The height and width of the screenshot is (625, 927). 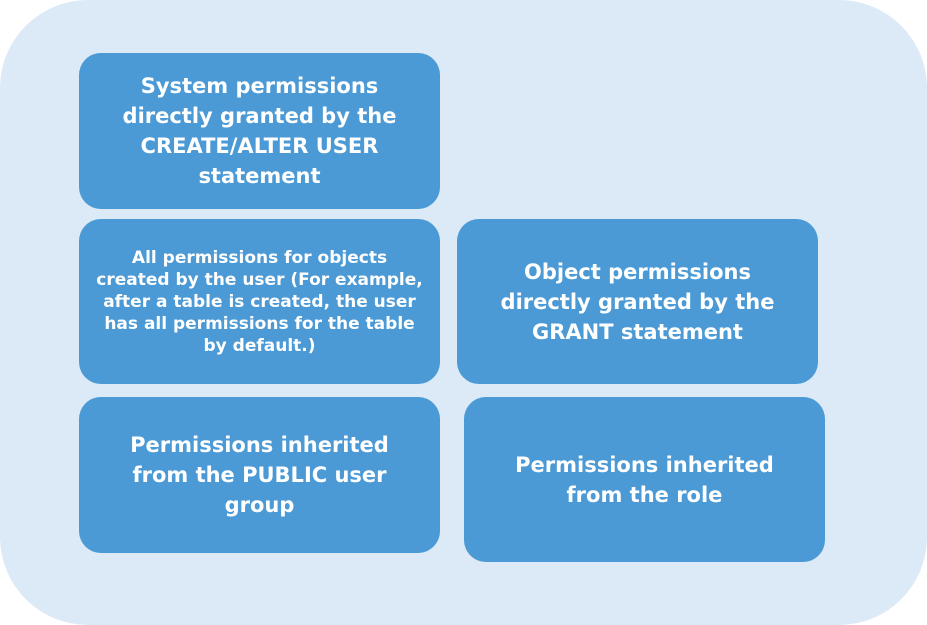 I want to click on role-permissions-box: Permissions inherited from the role, so click(x=644, y=479).